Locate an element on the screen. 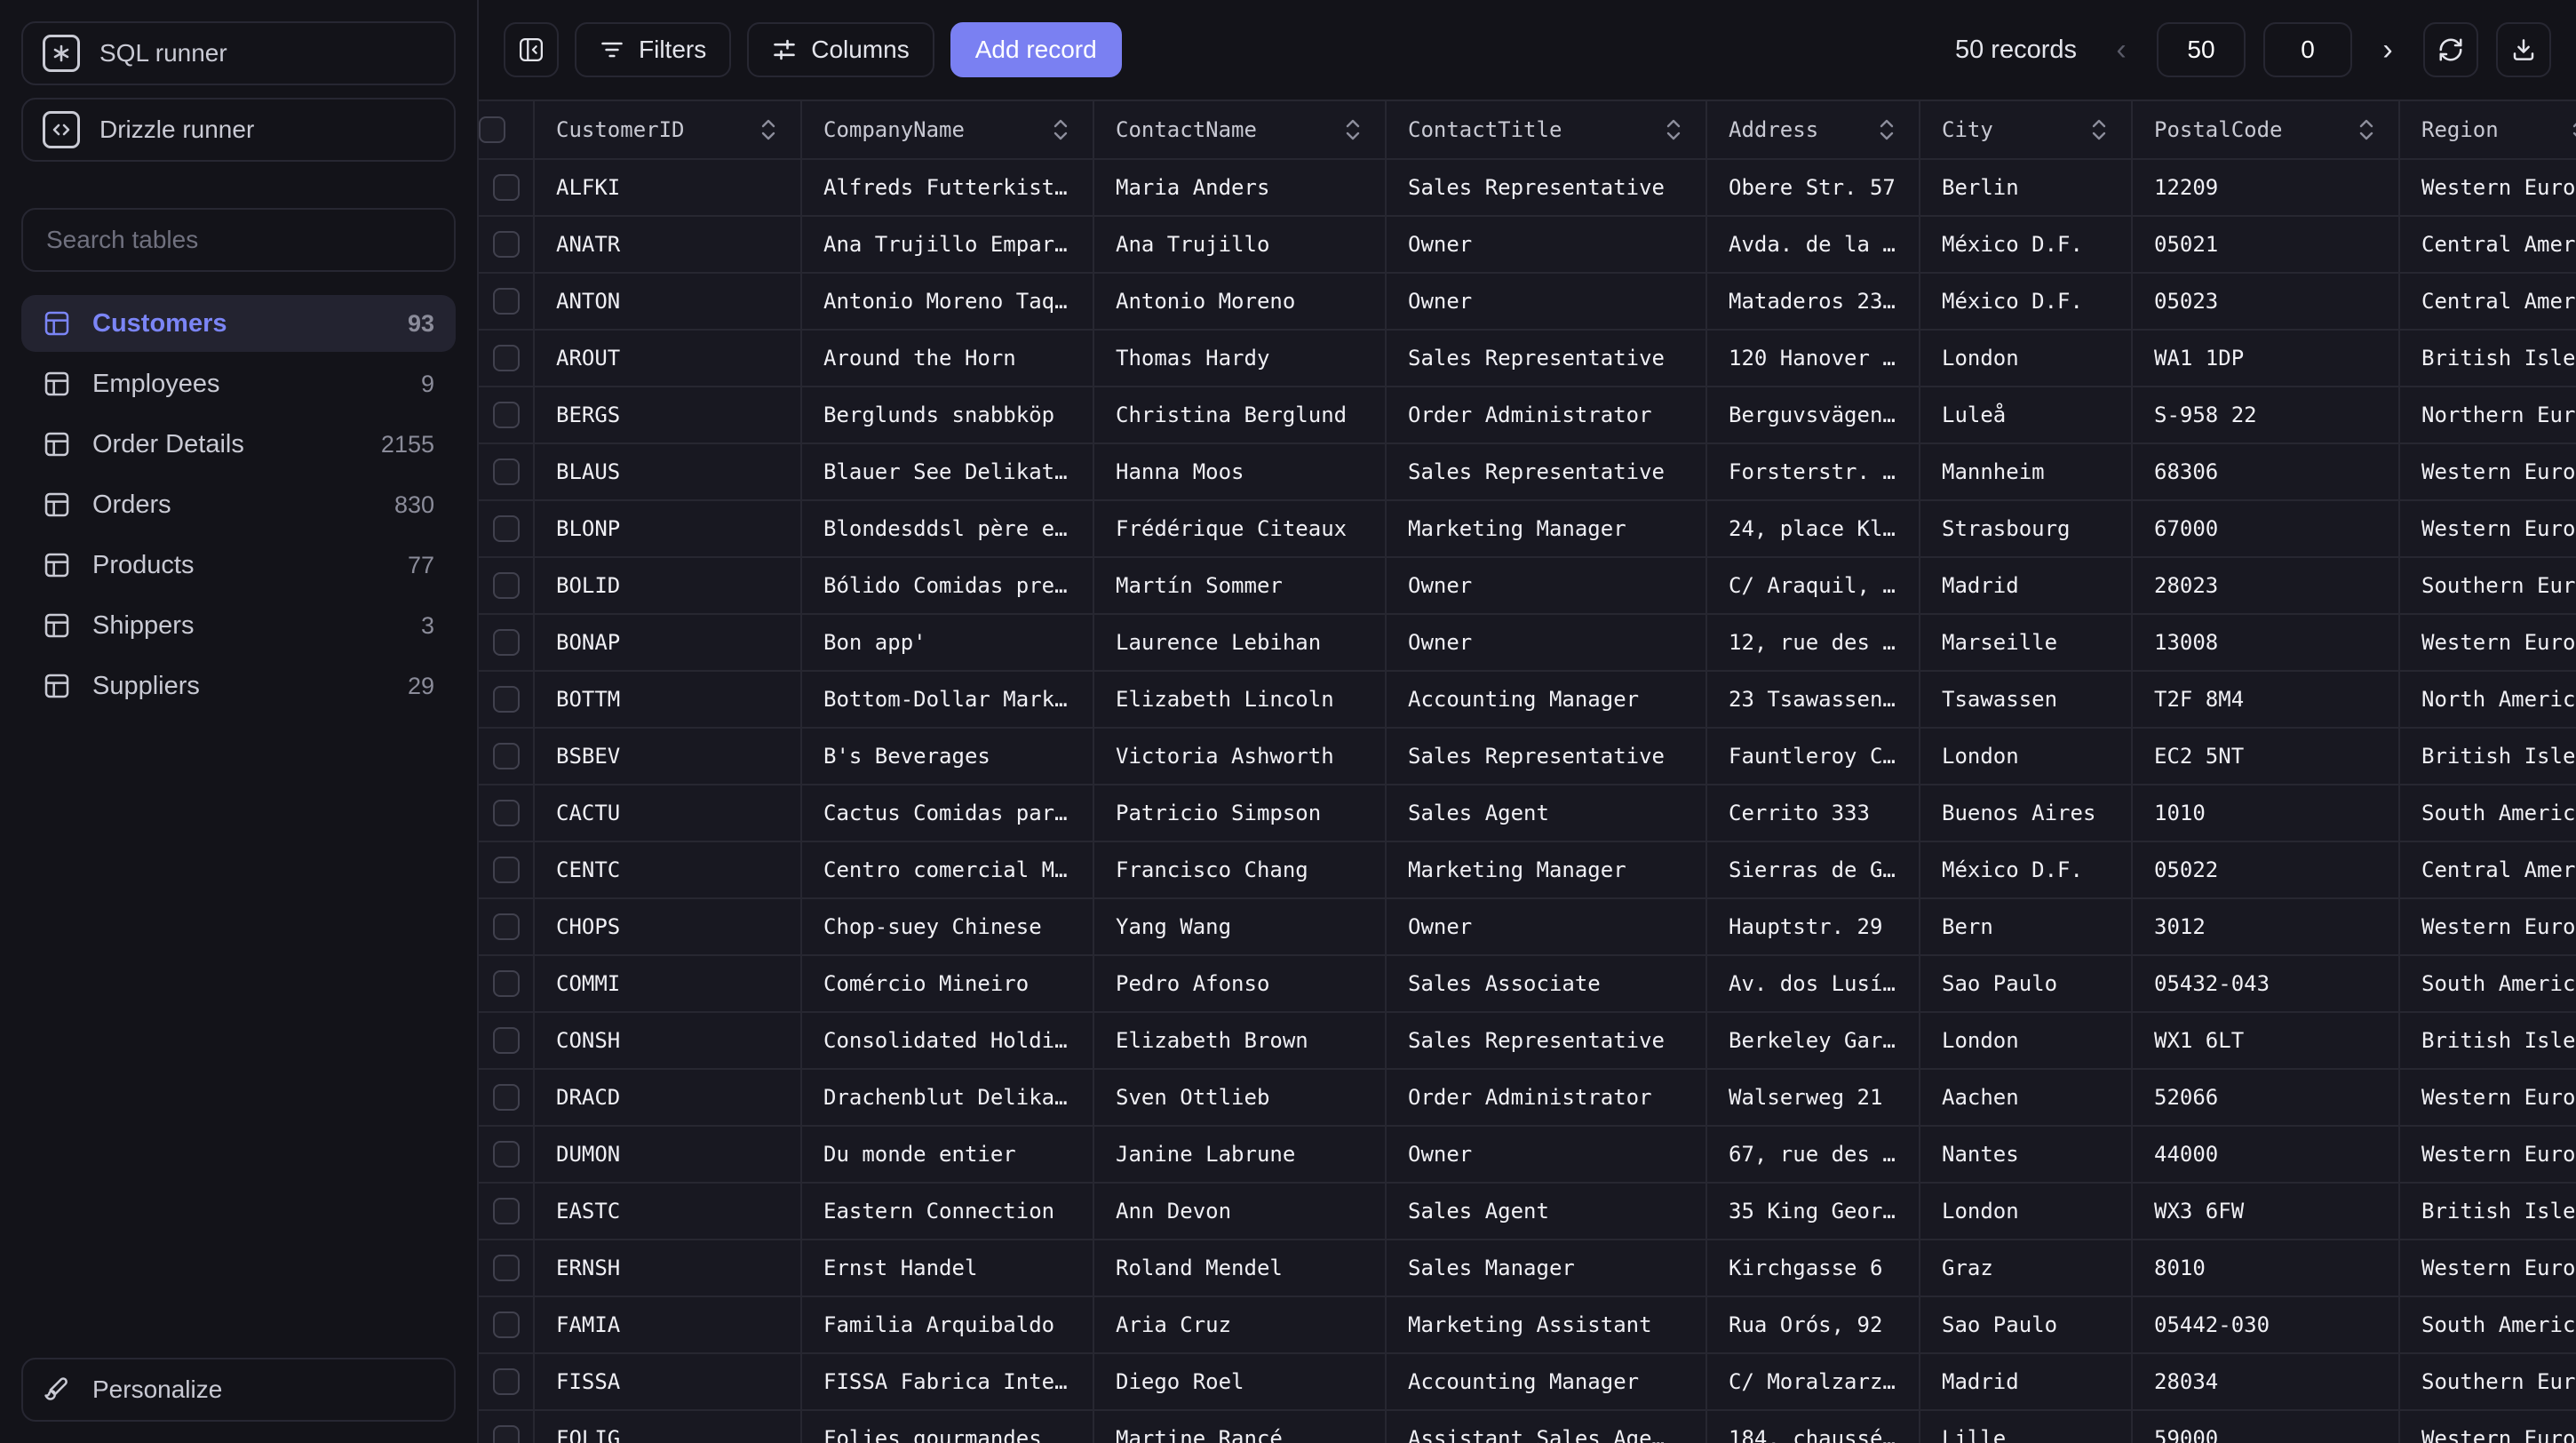 This screenshot has height=1443, width=2576. cell-city: Aachen is located at coordinates (2026, 1097).